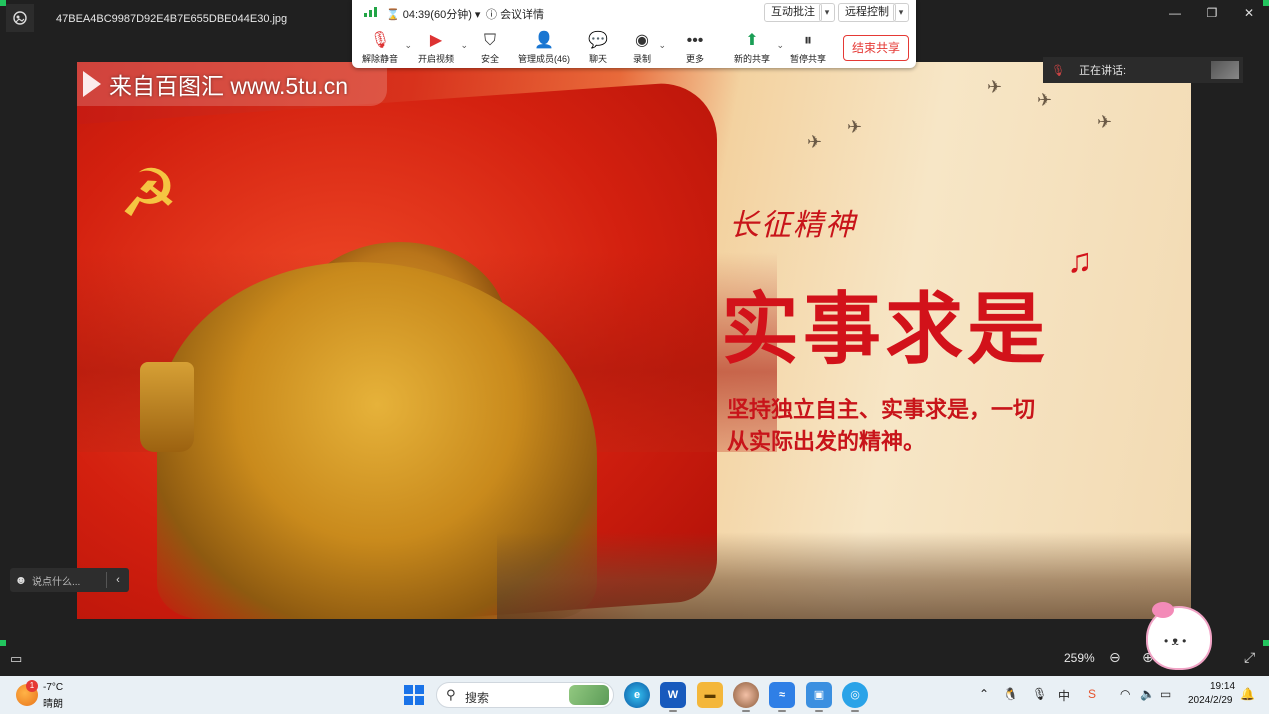 This screenshot has height=714, width=1269. What do you see at coordinates (1179, 636) in the screenshot?
I see `hello-kitty-widget: • ᴥ •` at bounding box center [1179, 636].